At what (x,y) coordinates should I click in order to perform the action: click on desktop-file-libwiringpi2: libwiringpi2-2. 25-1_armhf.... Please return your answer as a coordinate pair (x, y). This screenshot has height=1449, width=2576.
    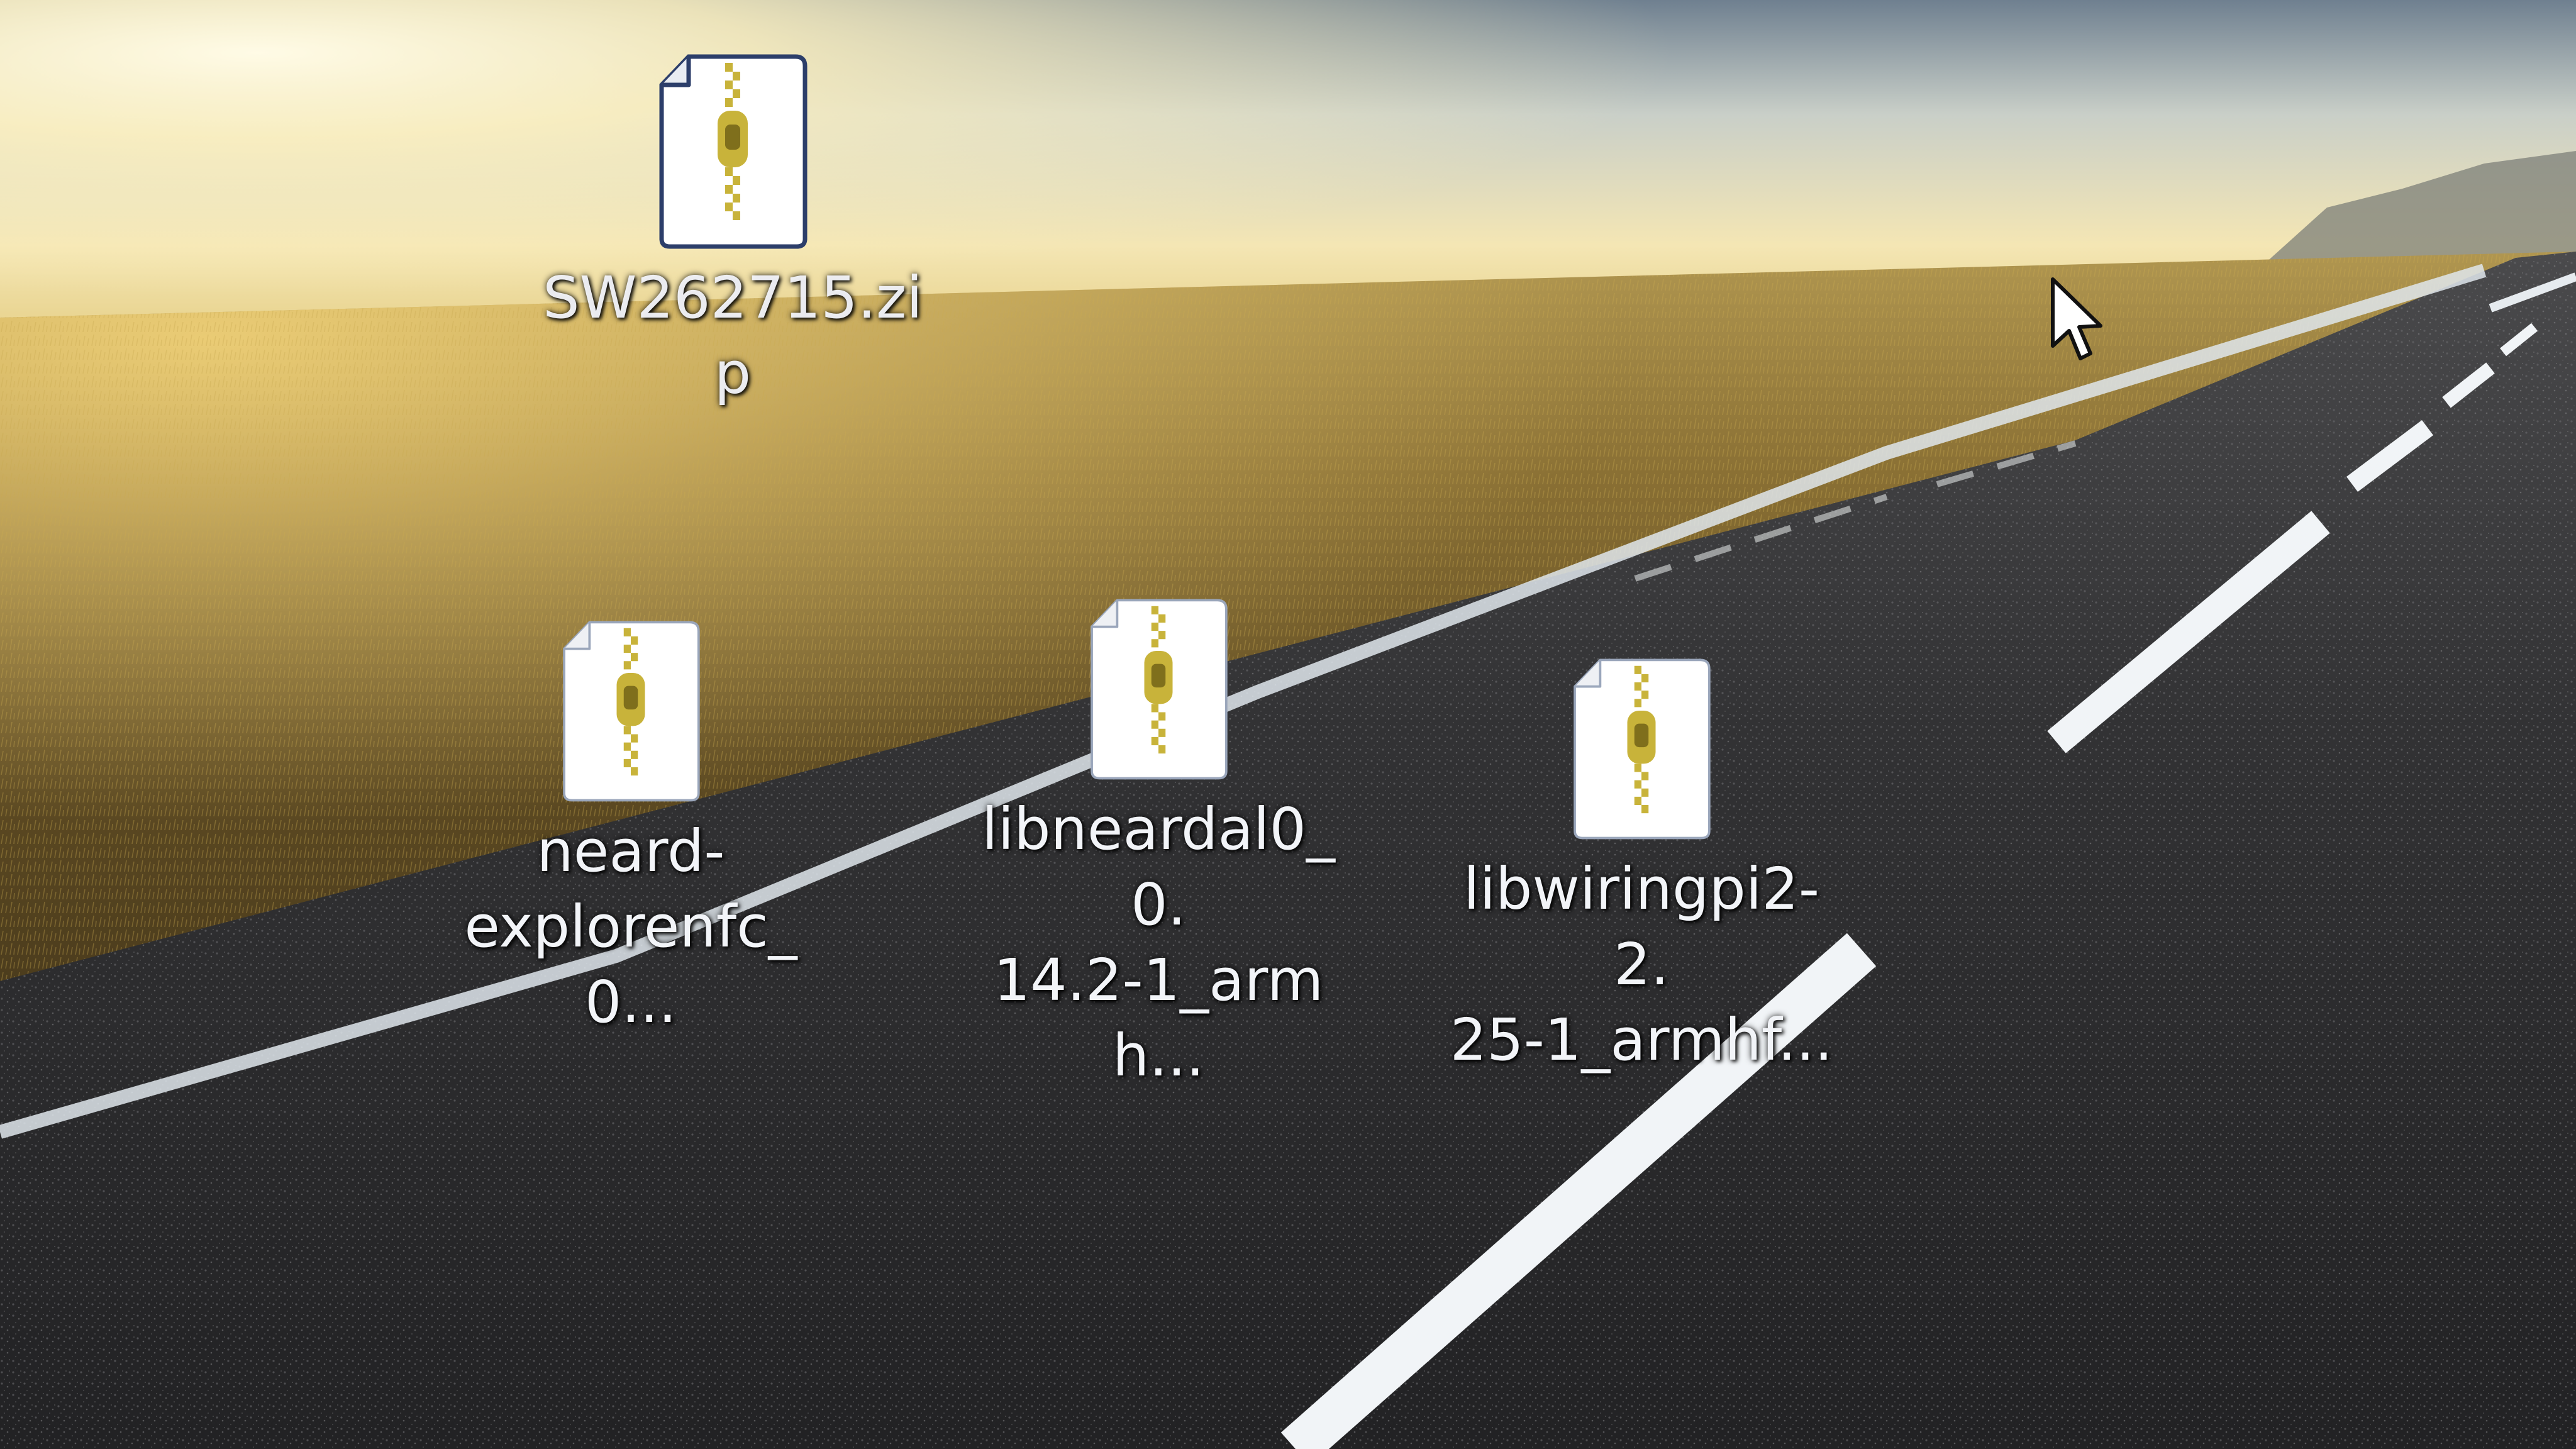
    Looking at the image, I should click on (1641, 866).